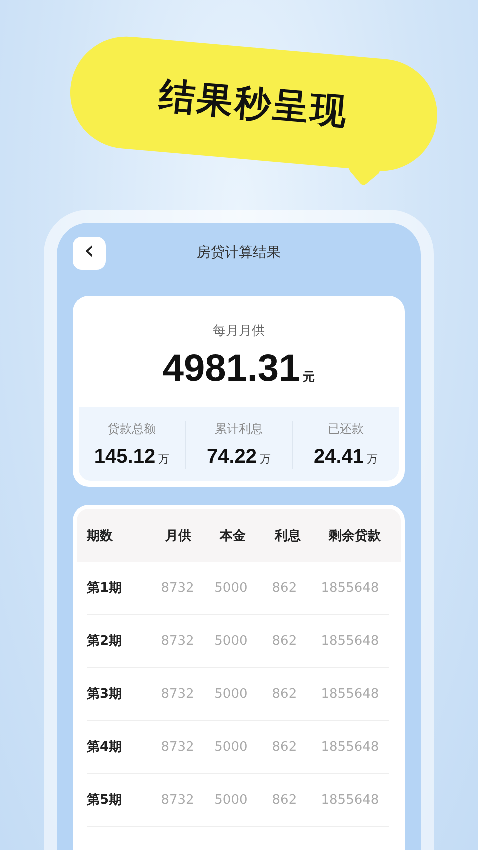 The height and width of the screenshot is (850, 478). What do you see at coordinates (232, 457) in the screenshot?
I see `stat-value: 74.22` at bounding box center [232, 457].